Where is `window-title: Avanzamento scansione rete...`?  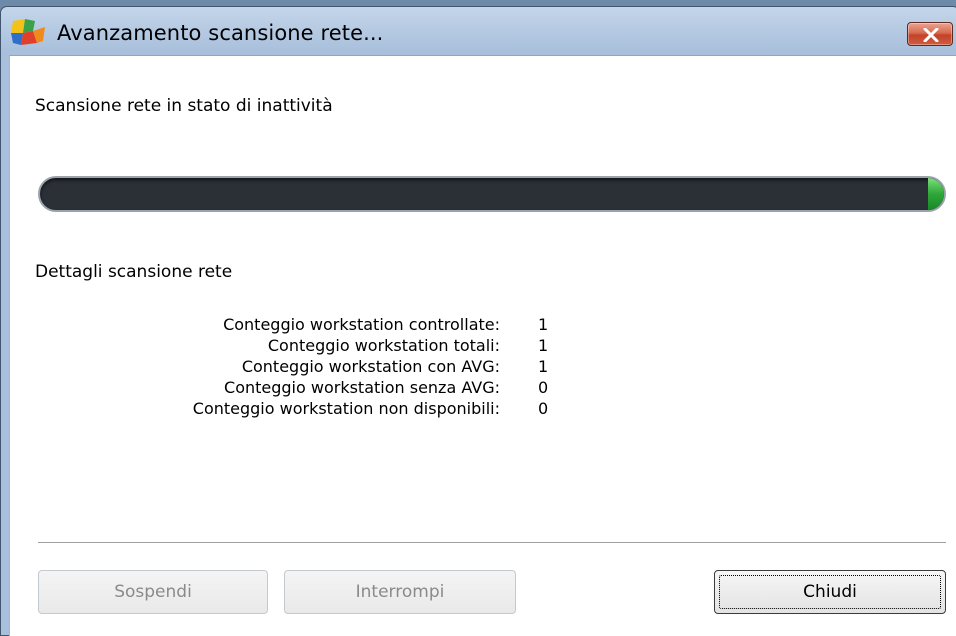 window-title: Avanzamento scansione rete... is located at coordinates (220, 33).